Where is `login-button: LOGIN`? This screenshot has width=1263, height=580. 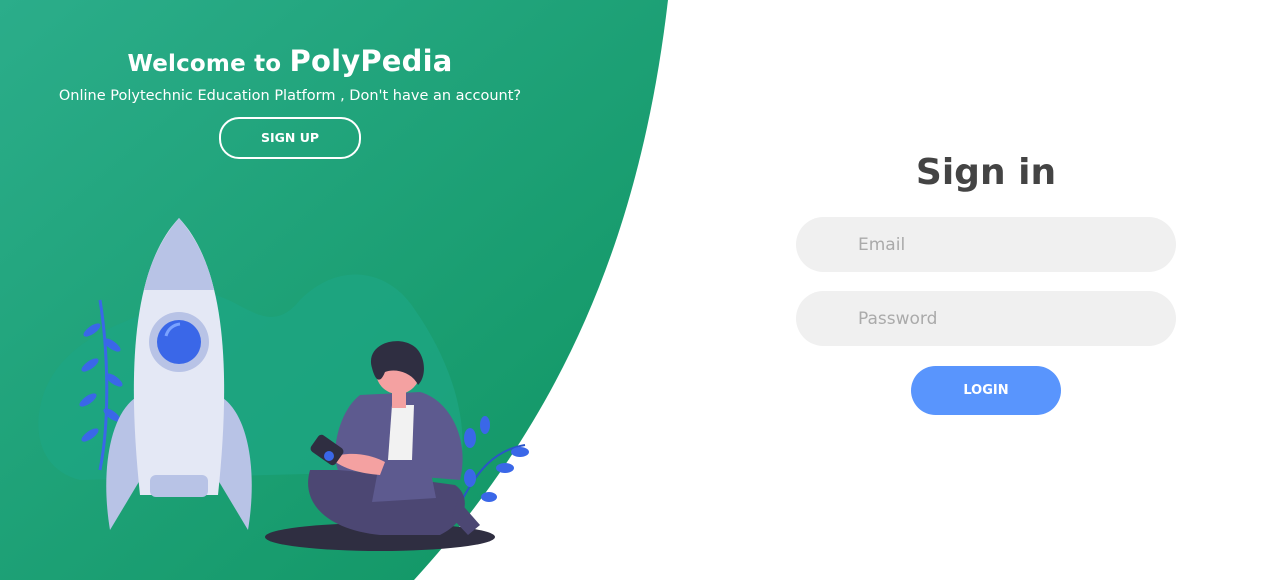 login-button: LOGIN is located at coordinates (986, 390).